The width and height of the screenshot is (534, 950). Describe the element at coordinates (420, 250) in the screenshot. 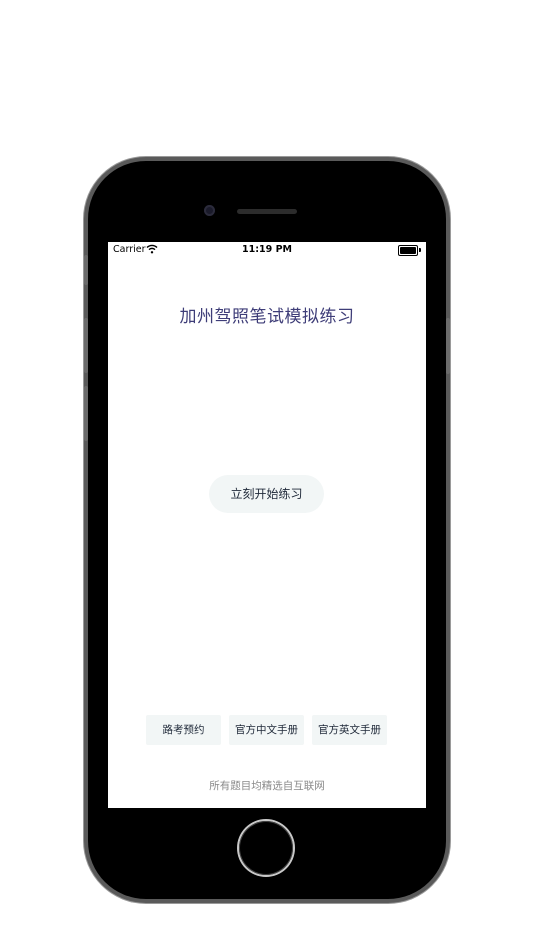

I see `battery-tip` at that location.